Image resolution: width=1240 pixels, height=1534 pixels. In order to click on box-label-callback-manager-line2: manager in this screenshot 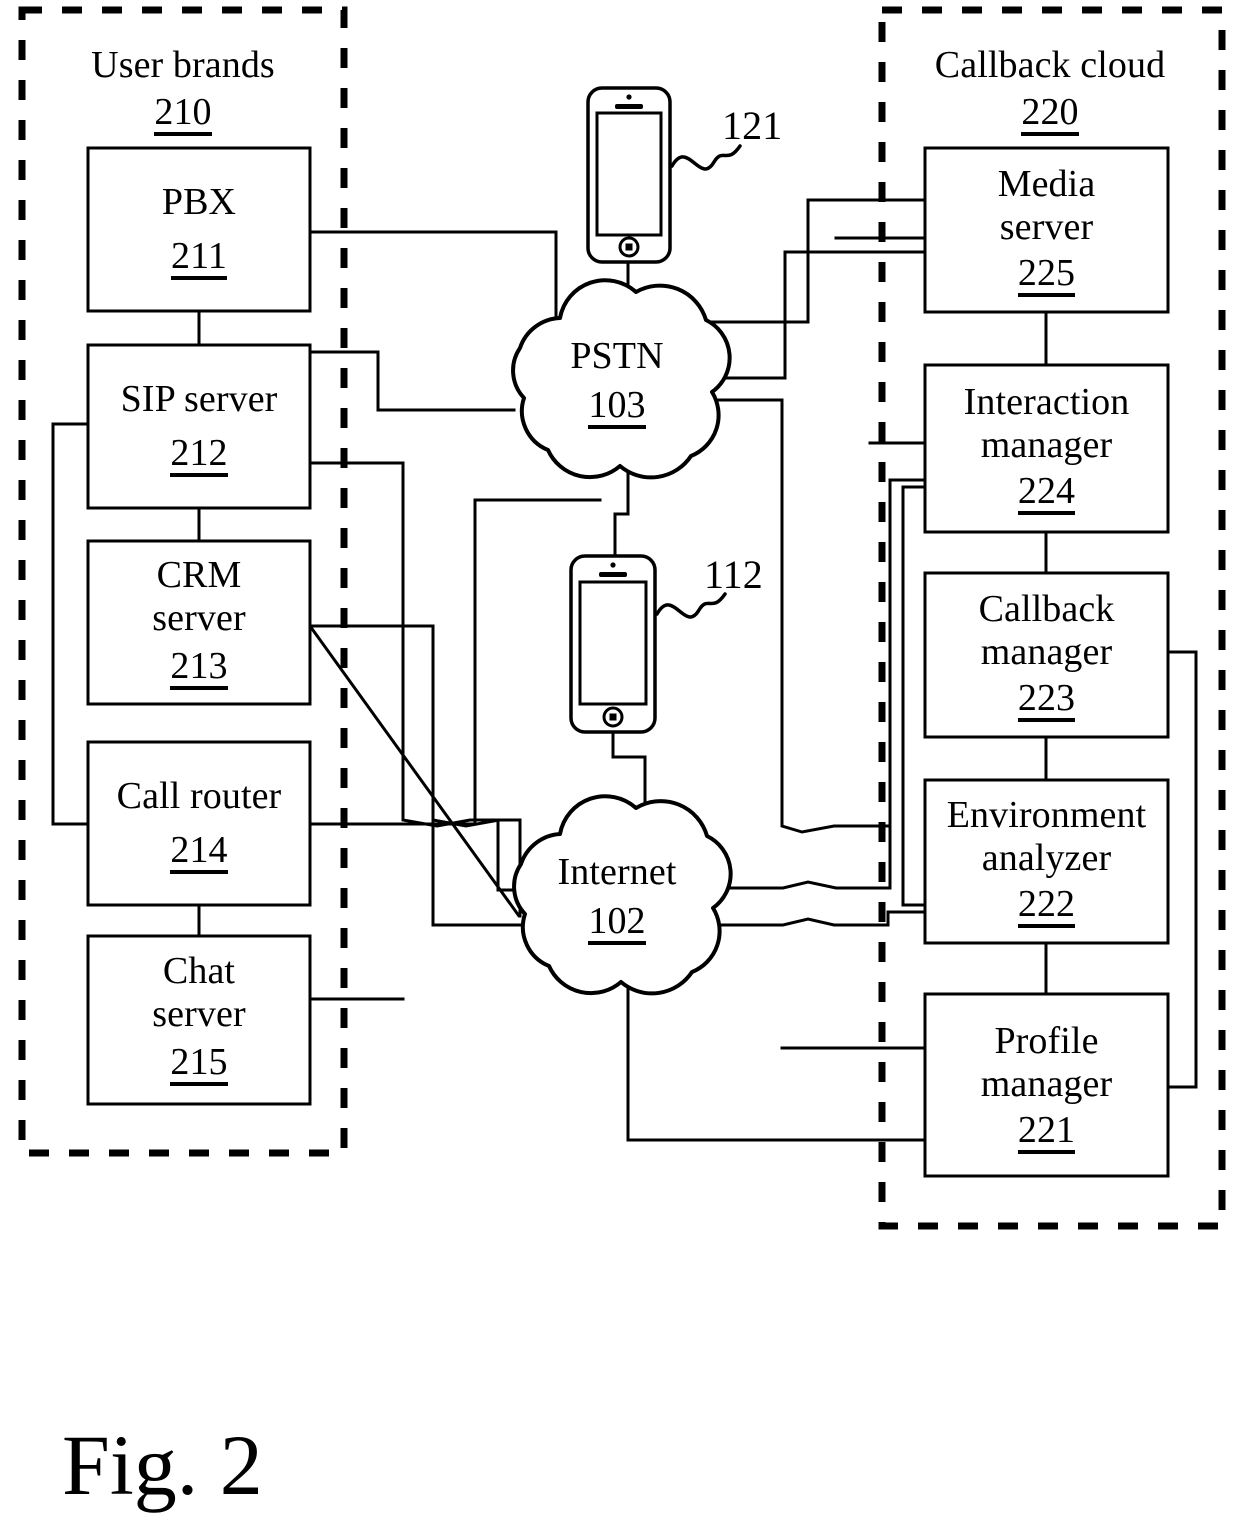, I will do `click(1046, 651)`.